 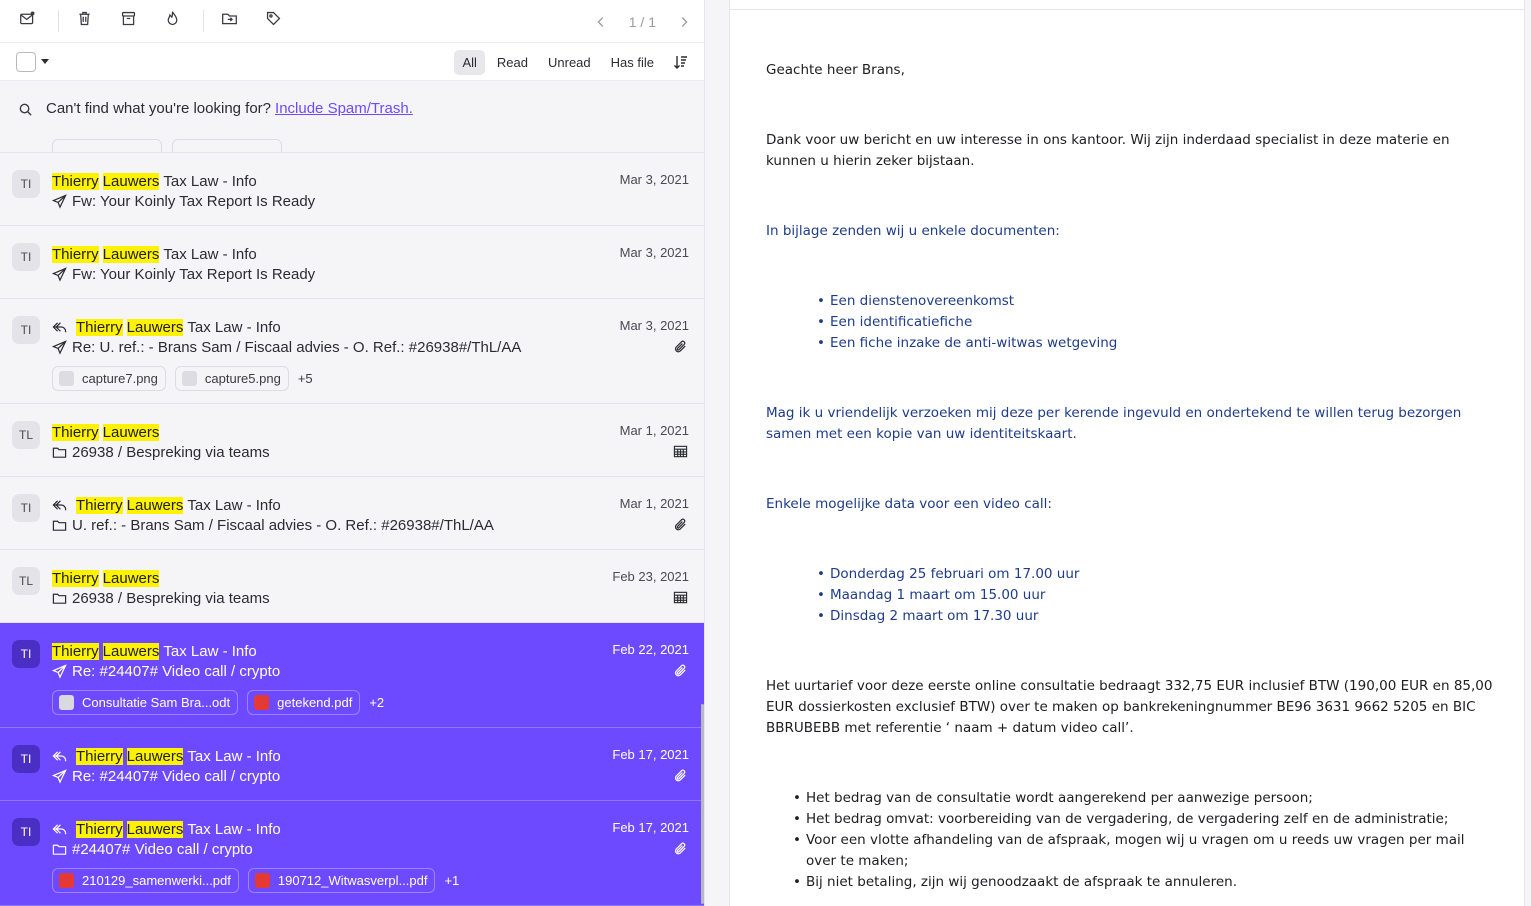 I want to click on archive-button, so click(x=128, y=21).